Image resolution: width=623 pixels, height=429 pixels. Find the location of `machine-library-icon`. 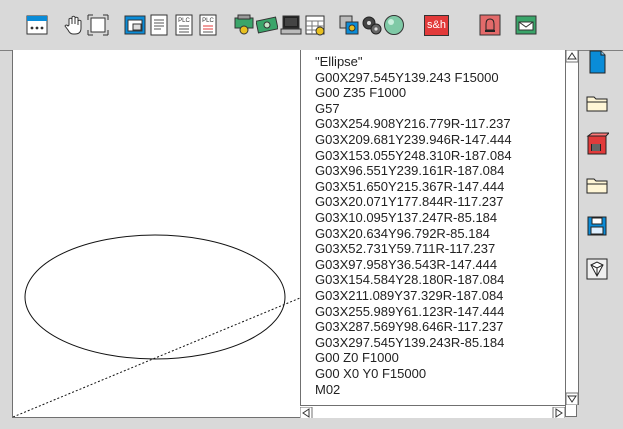

machine-library-icon is located at coordinates (597, 144).